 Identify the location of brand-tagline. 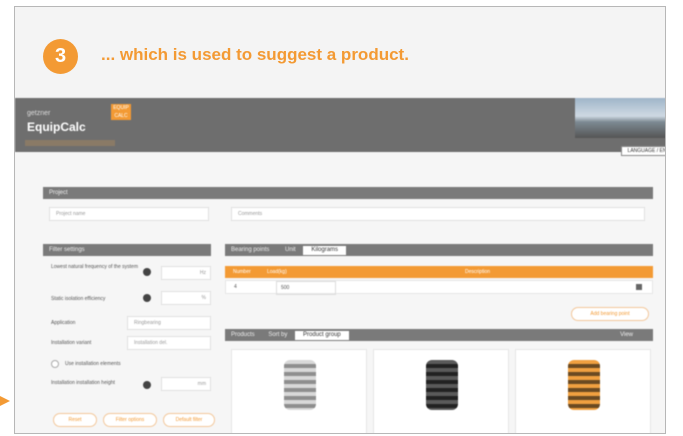
(70, 143).